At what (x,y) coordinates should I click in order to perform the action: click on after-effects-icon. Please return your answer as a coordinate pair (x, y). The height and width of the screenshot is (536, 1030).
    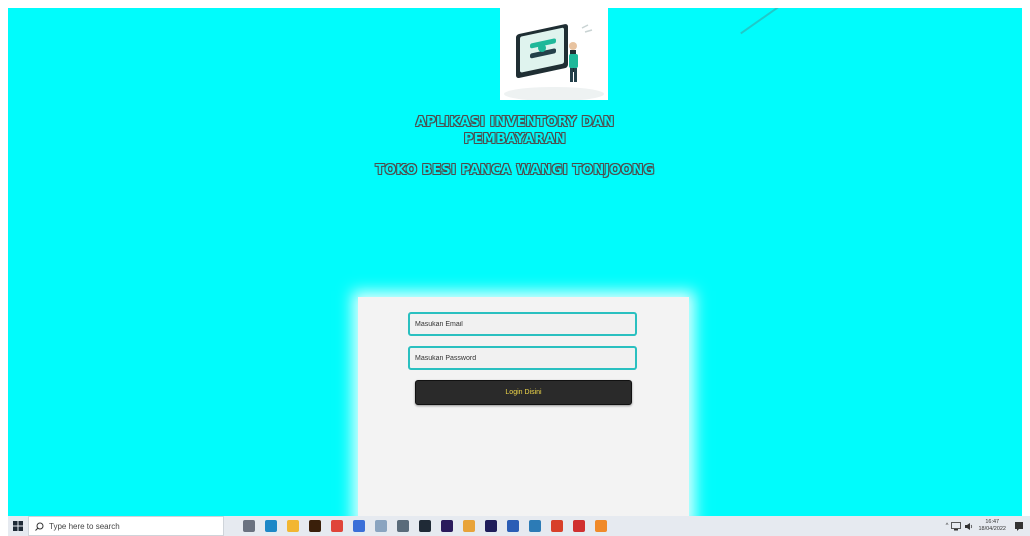
    Looking at the image, I should click on (447, 526).